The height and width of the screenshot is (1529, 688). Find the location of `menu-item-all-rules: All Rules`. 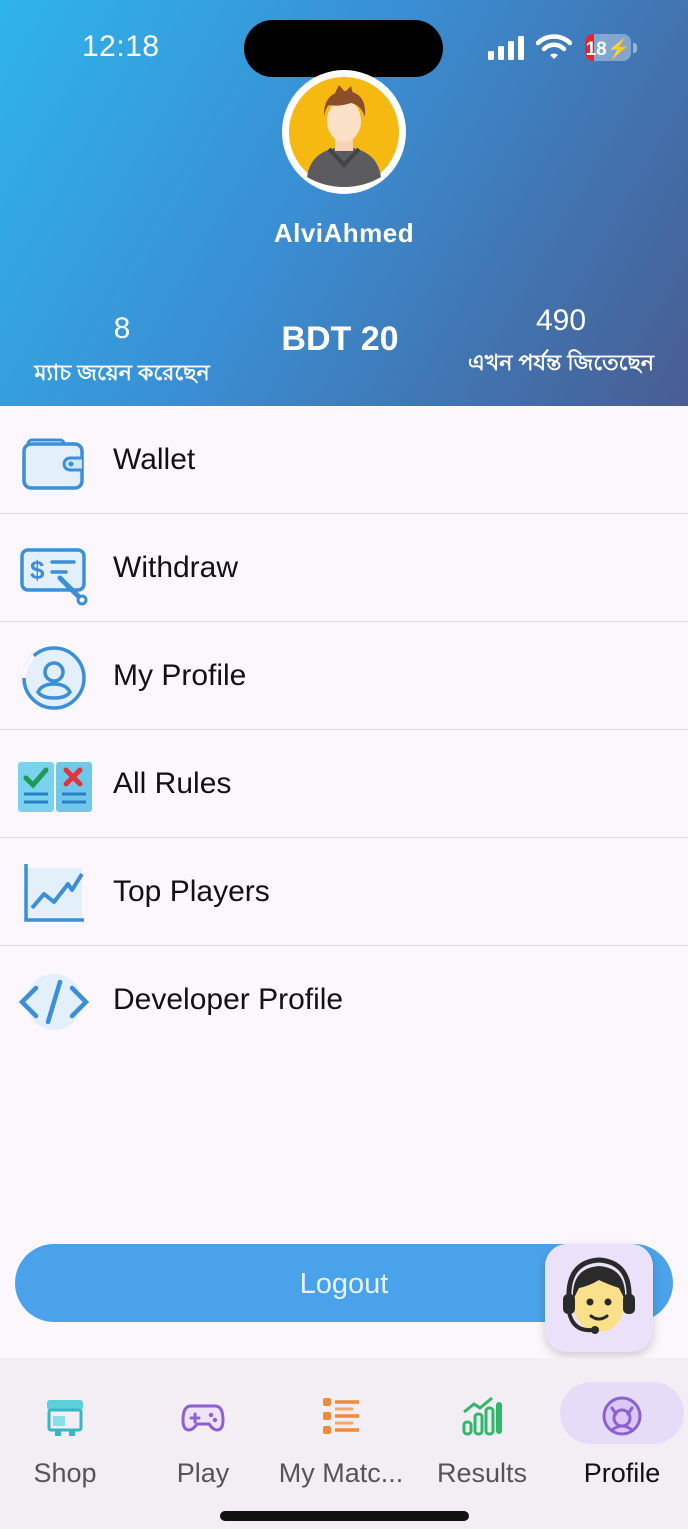

menu-item-all-rules: All Rules is located at coordinates (344, 784).